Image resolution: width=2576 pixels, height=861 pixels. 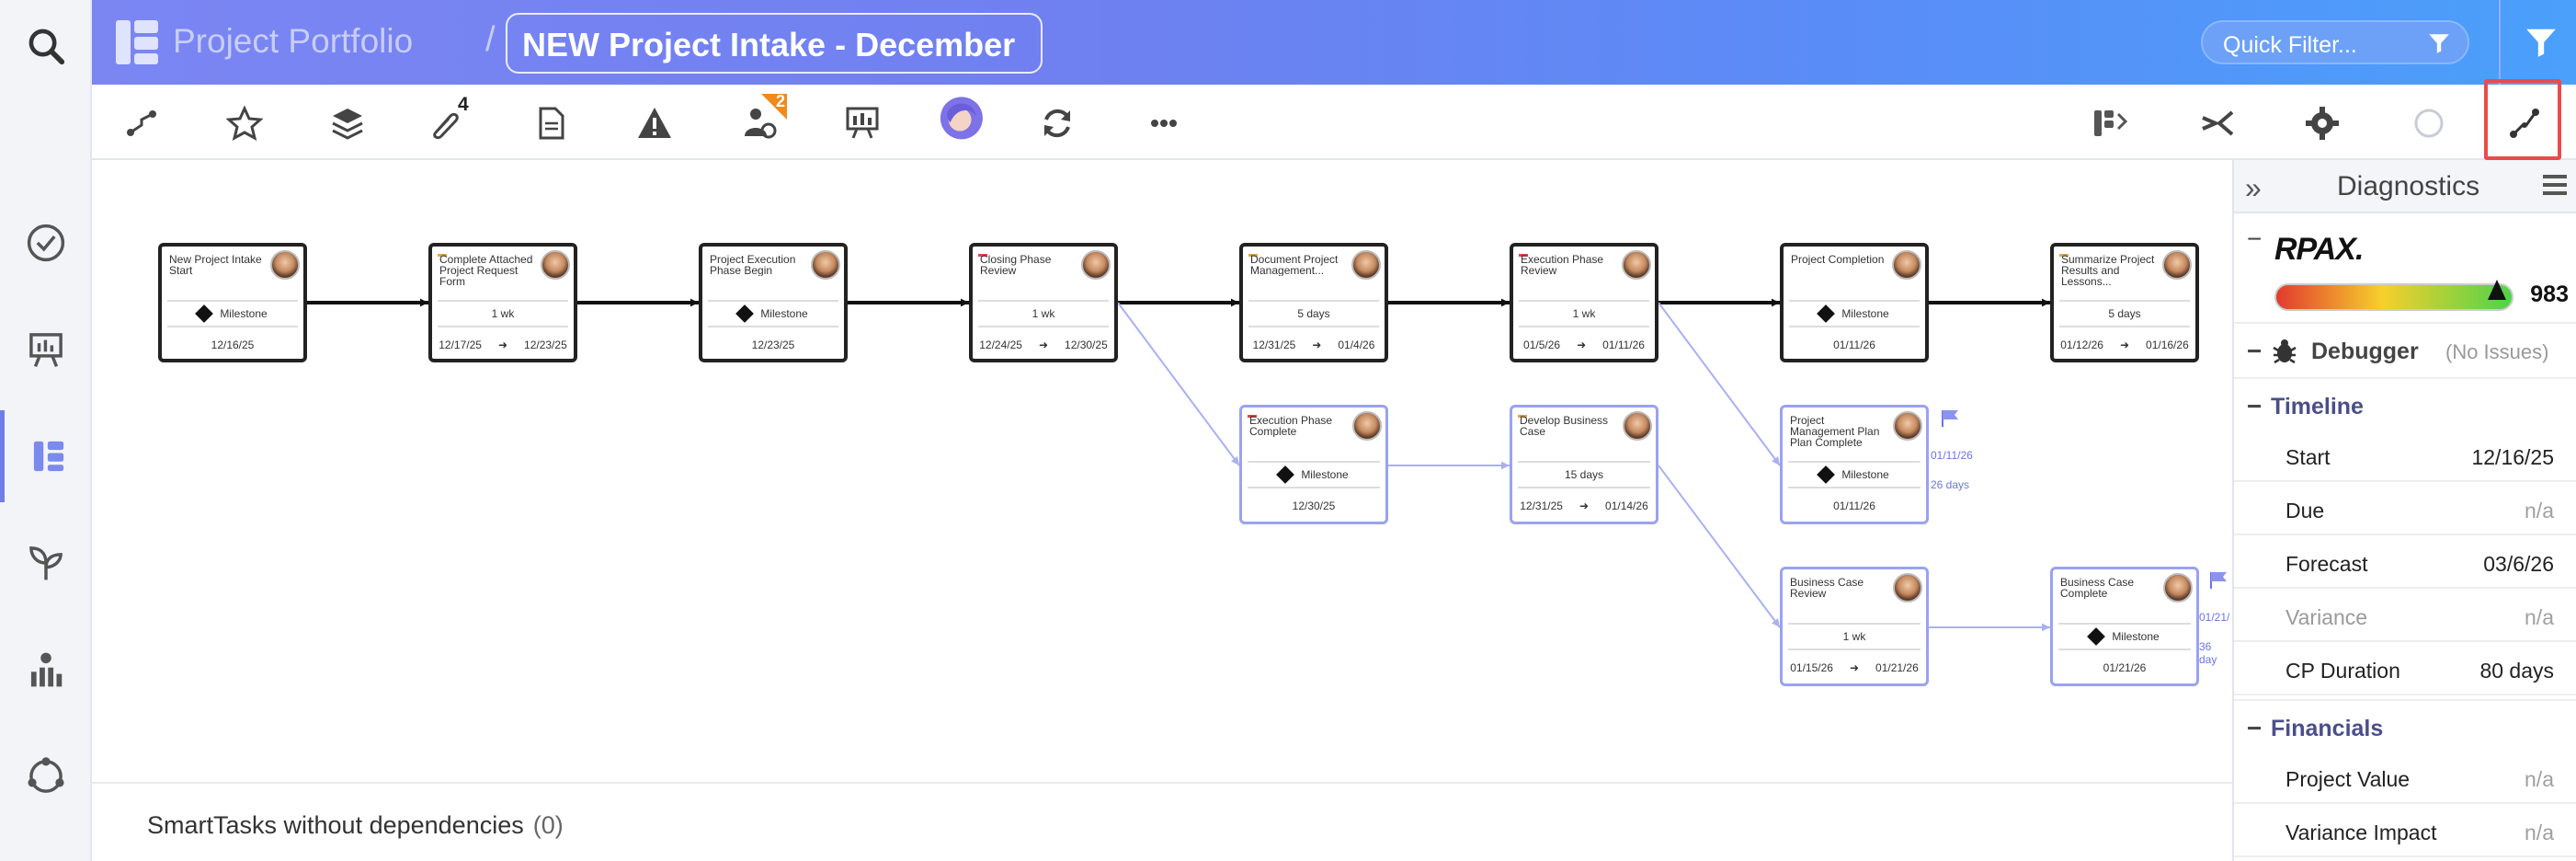 What do you see at coordinates (2218, 579) in the screenshot?
I see `bcc-flag-icon` at bounding box center [2218, 579].